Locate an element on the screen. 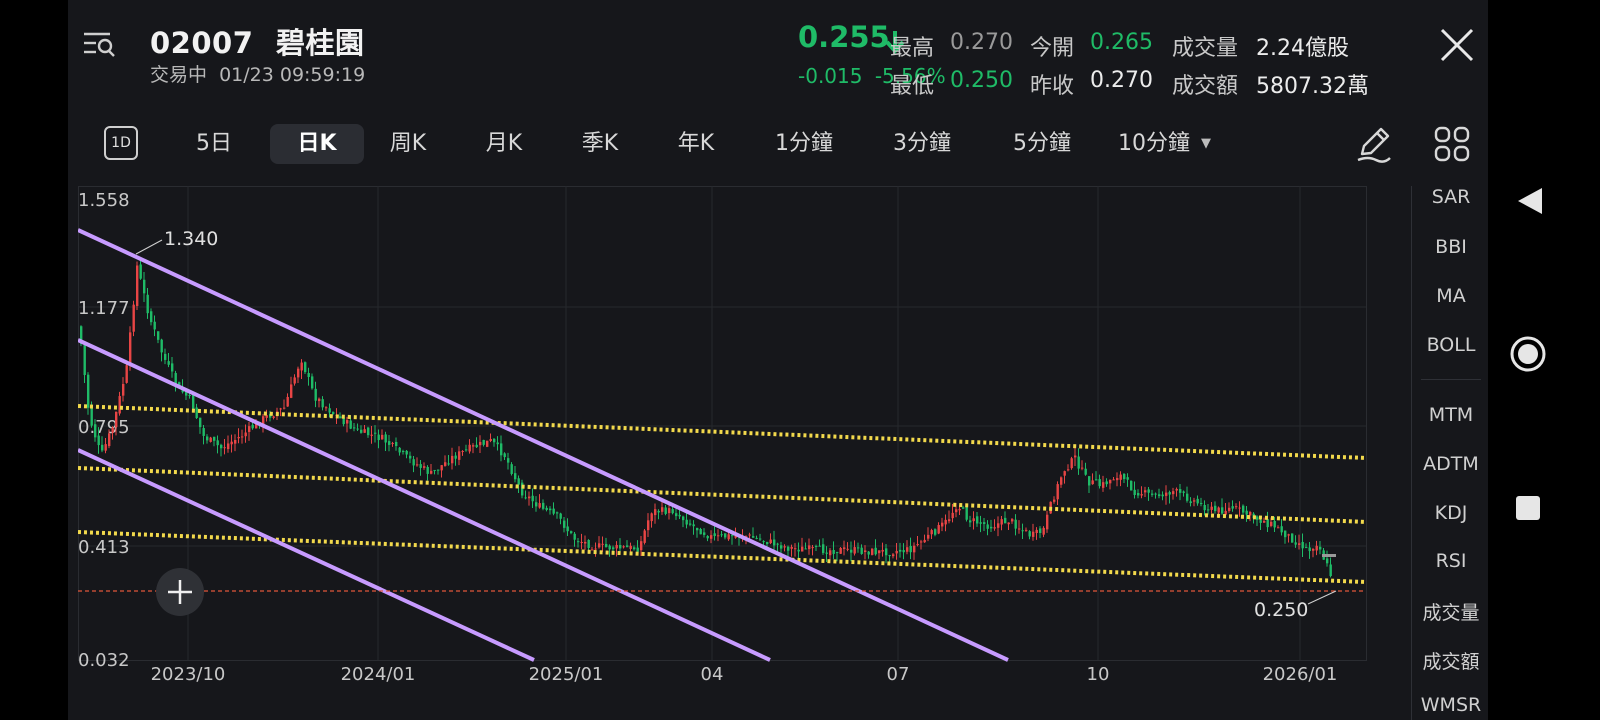 This screenshot has height=720, width=1600. indicator-1: BBI is located at coordinates (1451, 247).